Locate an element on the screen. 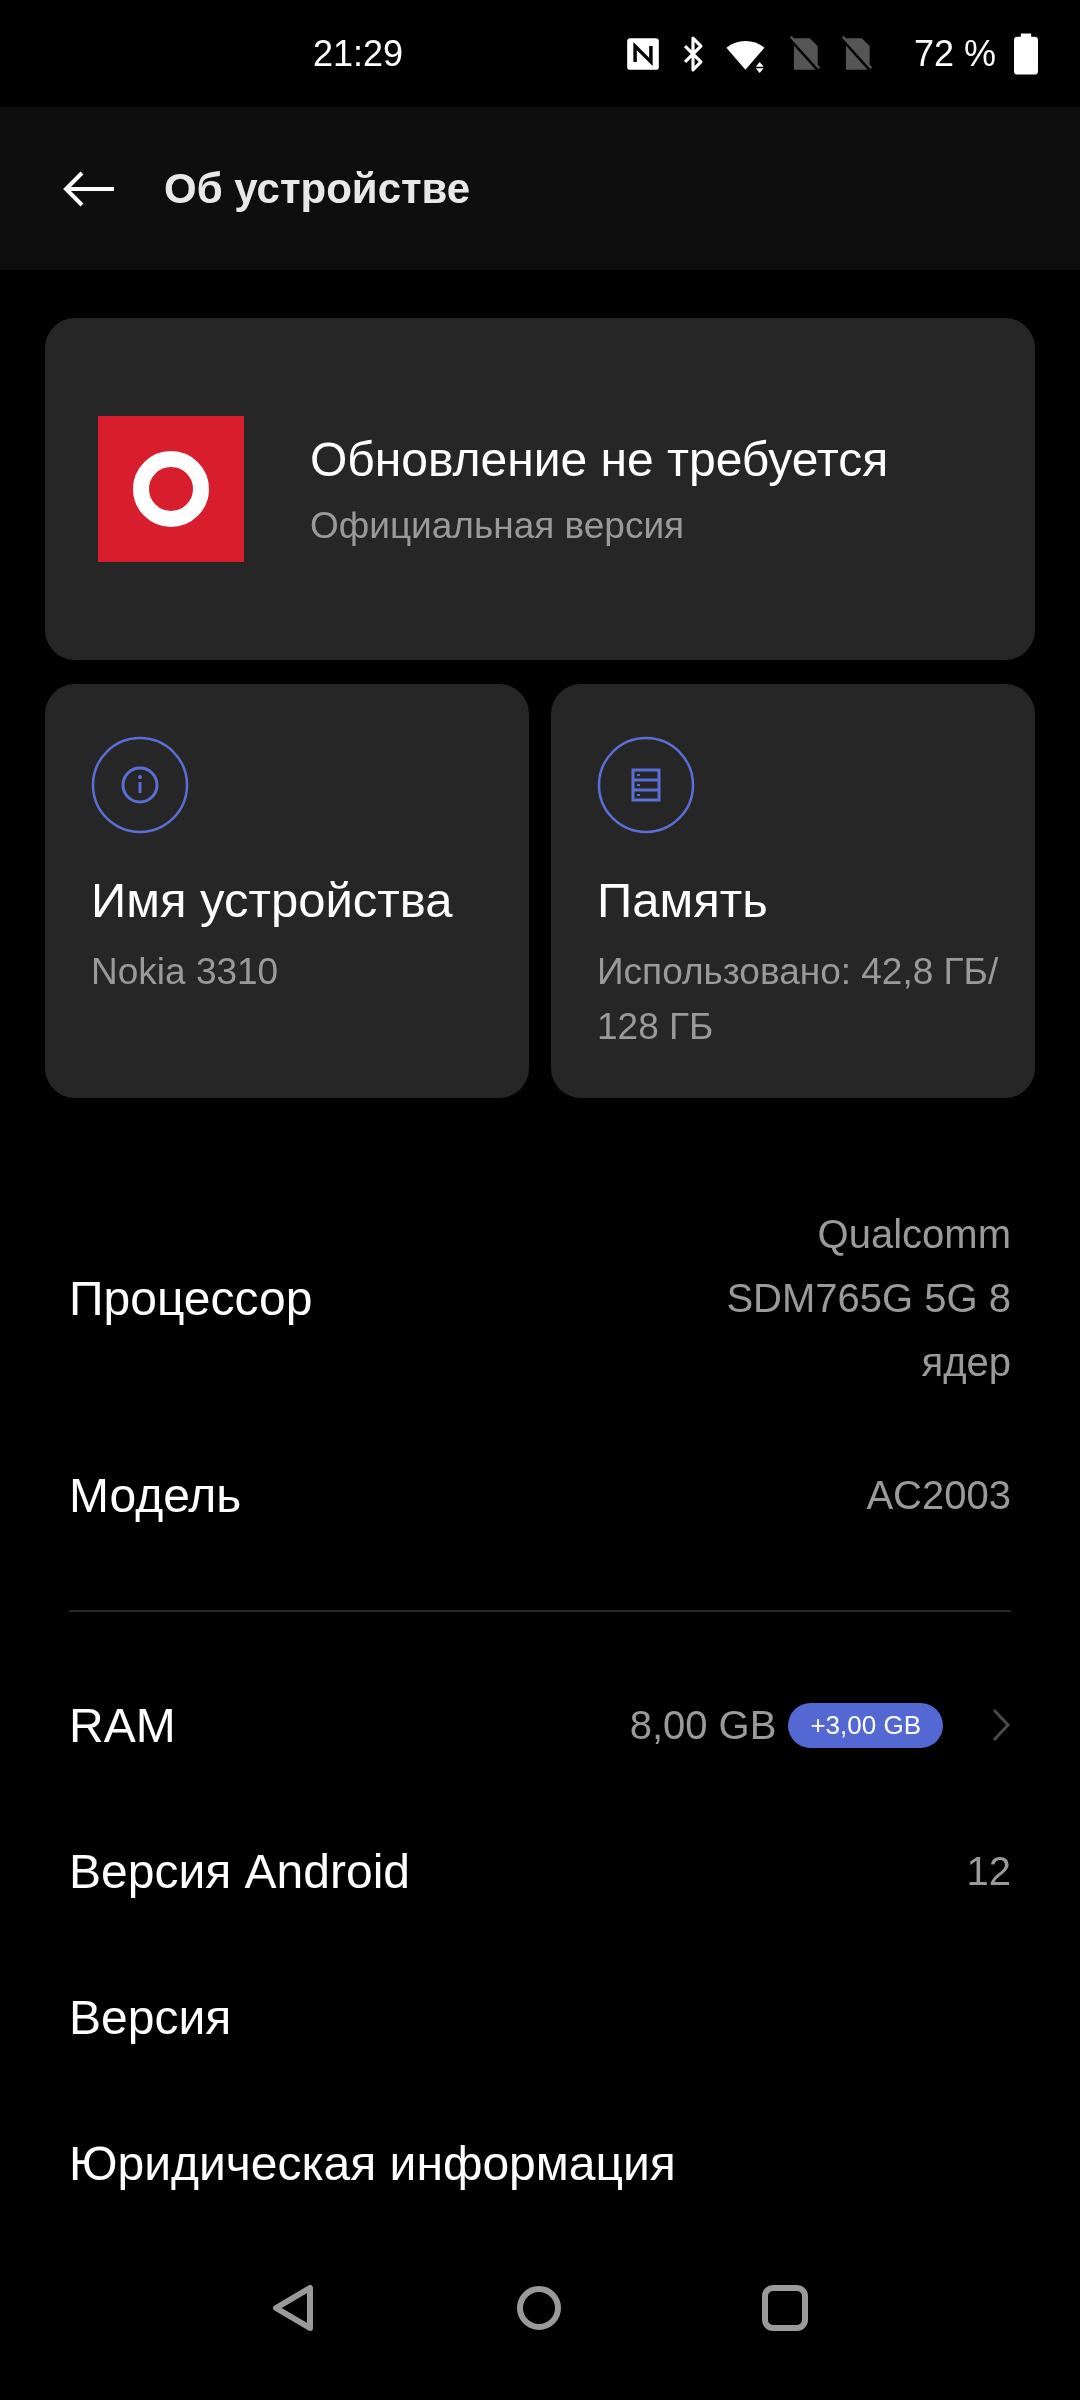 Image resolution: width=1080 pixels, height=2400 pixels. extra-ram-badge: +3,00 GB is located at coordinates (865, 1725).